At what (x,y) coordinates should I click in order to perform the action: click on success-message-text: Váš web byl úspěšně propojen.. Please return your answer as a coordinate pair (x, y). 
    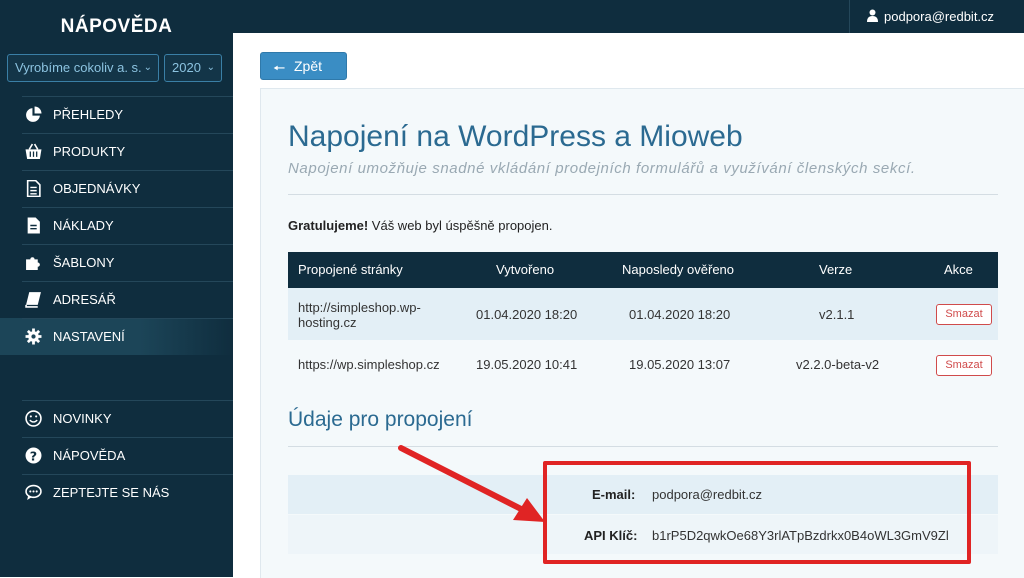
    Looking at the image, I should click on (460, 225).